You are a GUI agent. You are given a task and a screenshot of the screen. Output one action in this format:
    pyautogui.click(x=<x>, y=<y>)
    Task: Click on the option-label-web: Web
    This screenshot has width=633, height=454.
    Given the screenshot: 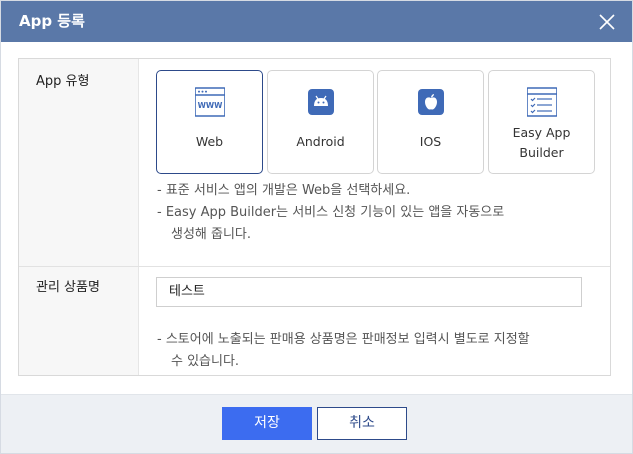 What is the action you would take?
    pyautogui.click(x=209, y=141)
    